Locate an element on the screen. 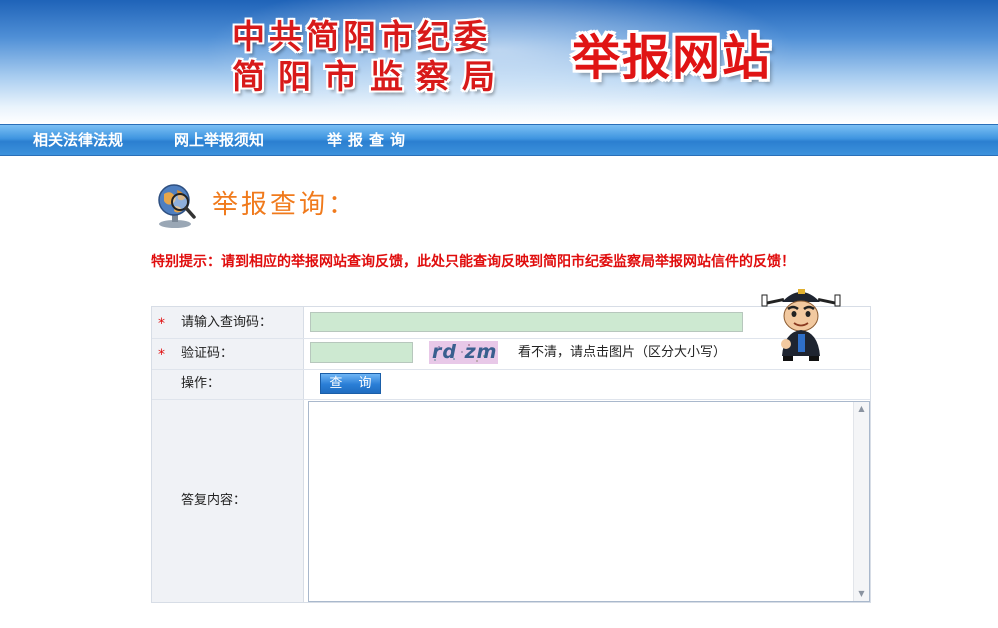 This screenshot has width=998, height=628. scroll-down-icon: ▼ is located at coordinates (861, 594).